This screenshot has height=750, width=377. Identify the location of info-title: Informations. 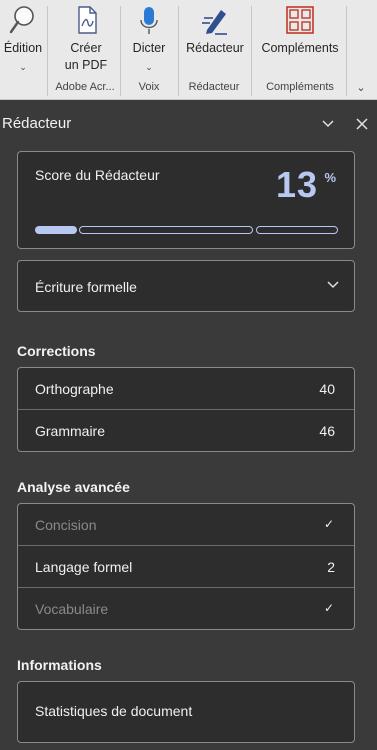
(59, 665).